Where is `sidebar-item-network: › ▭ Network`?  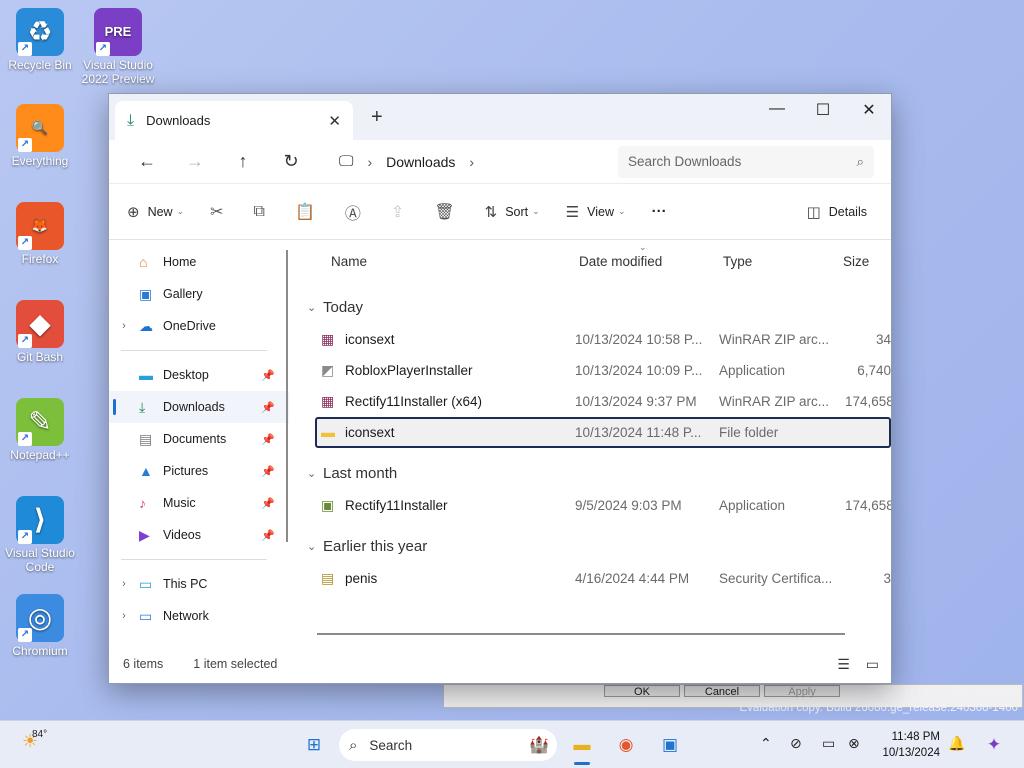
sidebar-item-network: › ▭ Network is located at coordinates (199, 616).